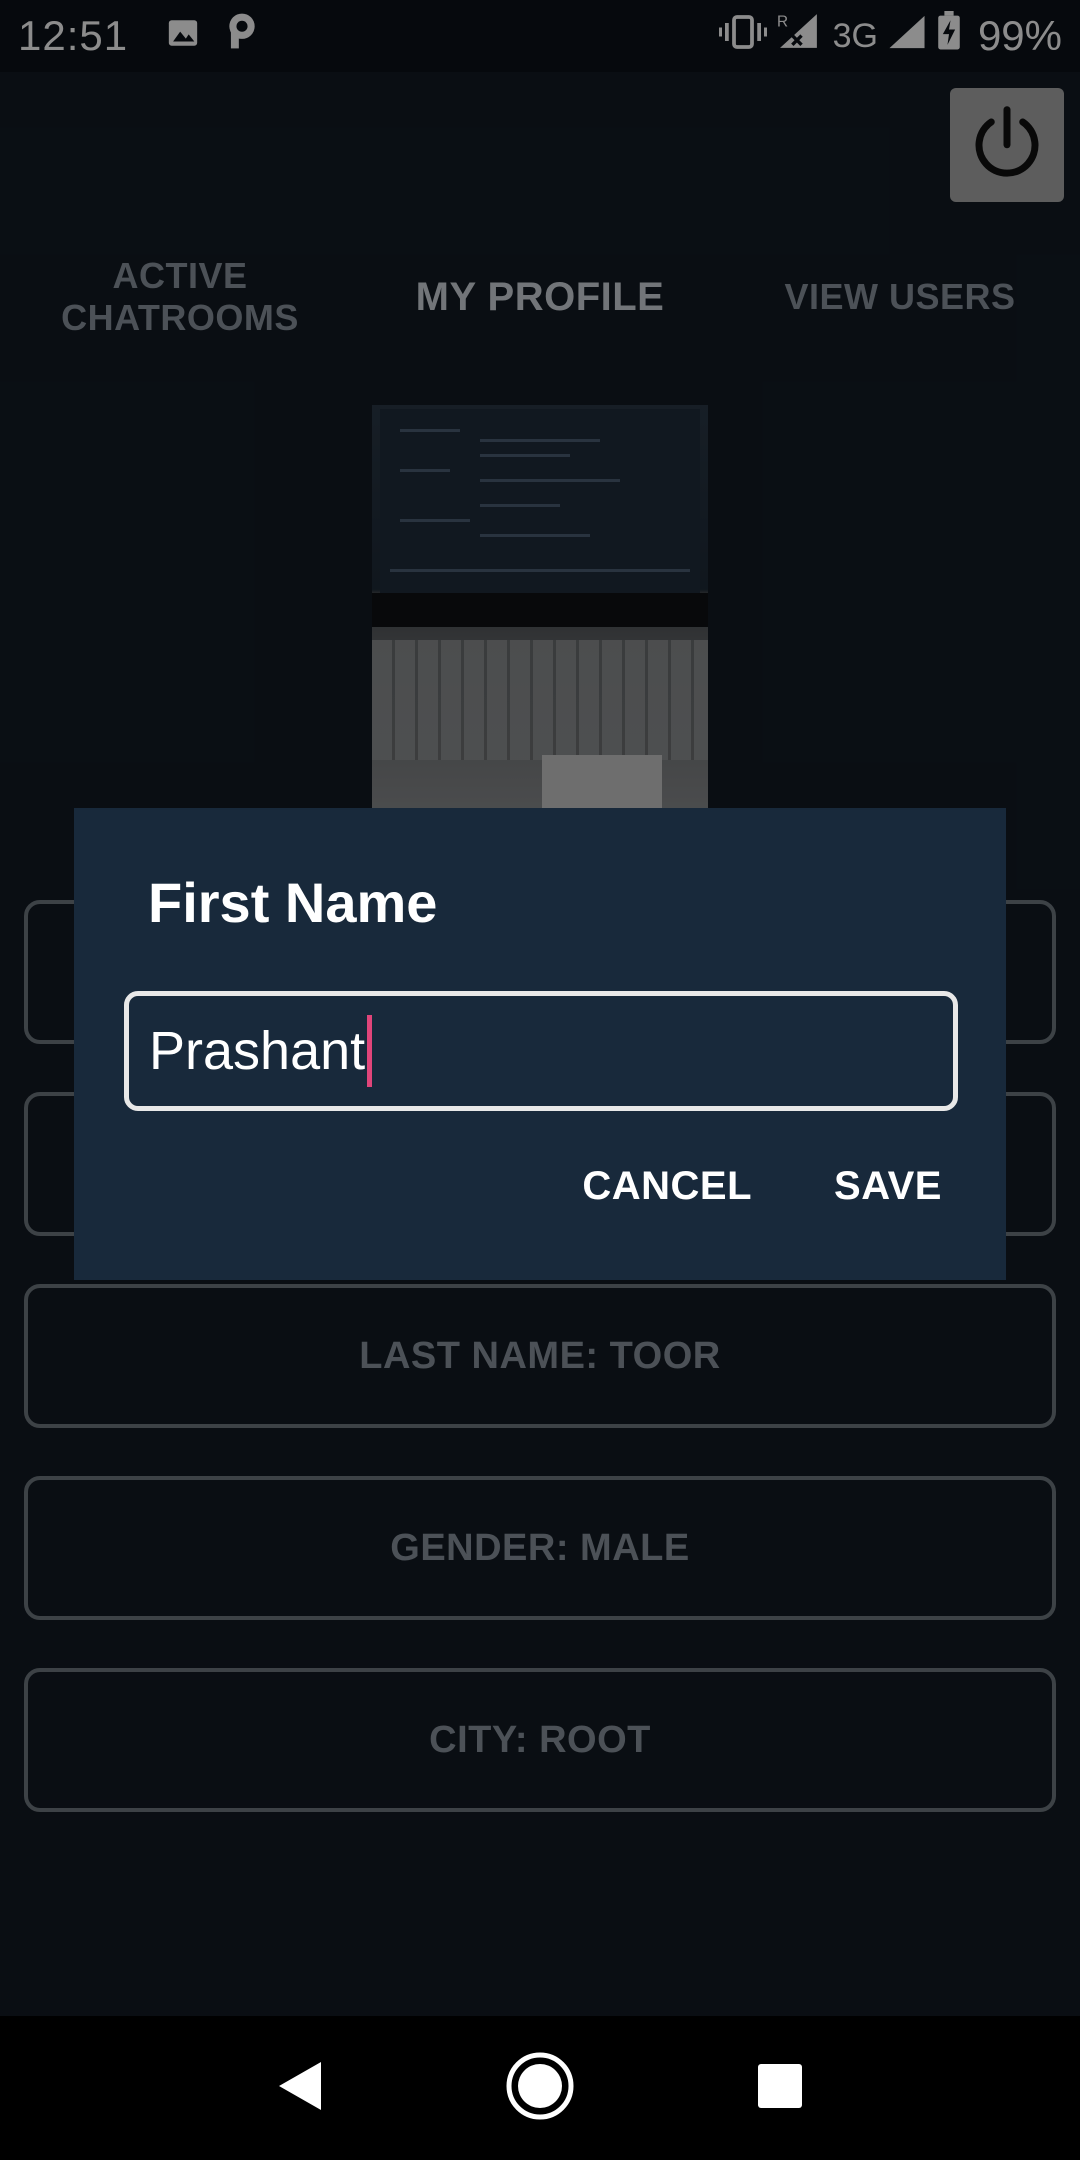 The height and width of the screenshot is (2160, 1080). What do you see at coordinates (257, 1051) in the screenshot?
I see `first-name-input-value: Prashant` at bounding box center [257, 1051].